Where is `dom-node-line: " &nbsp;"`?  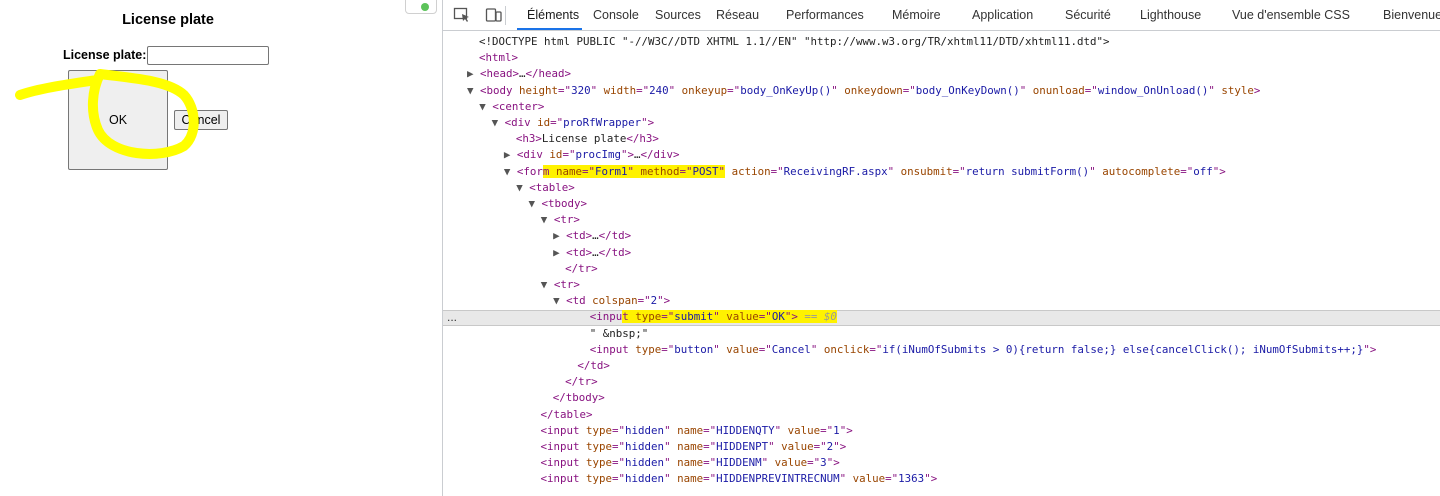
dom-node-line: " &nbsp;" is located at coordinates (619, 334).